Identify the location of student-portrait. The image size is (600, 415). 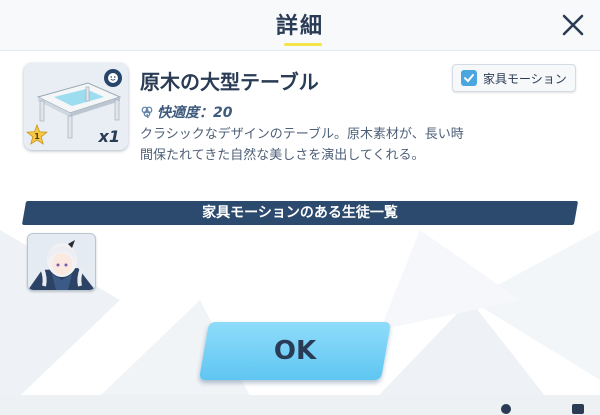
(61, 262).